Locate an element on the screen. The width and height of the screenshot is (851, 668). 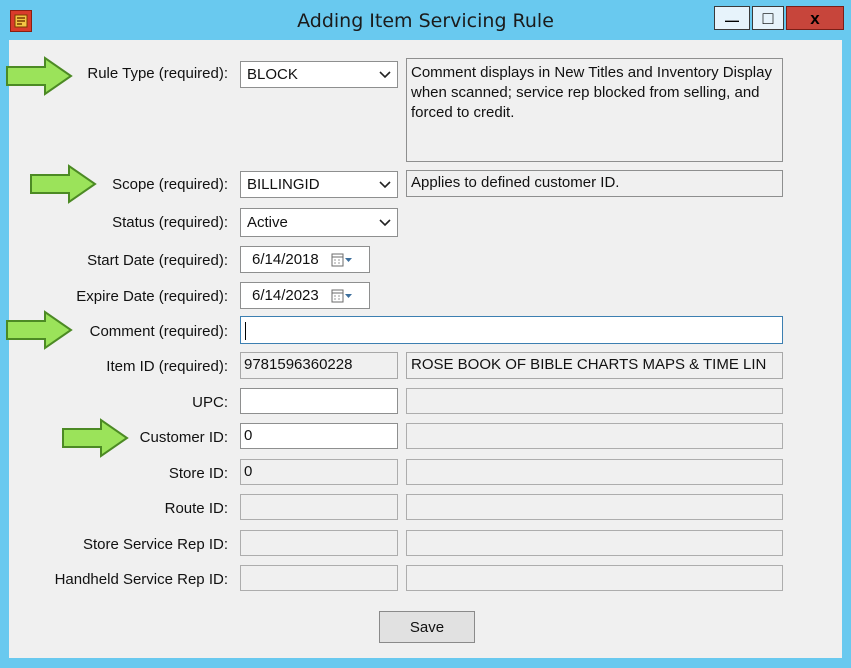
status-value: Active is located at coordinates (267, 222).